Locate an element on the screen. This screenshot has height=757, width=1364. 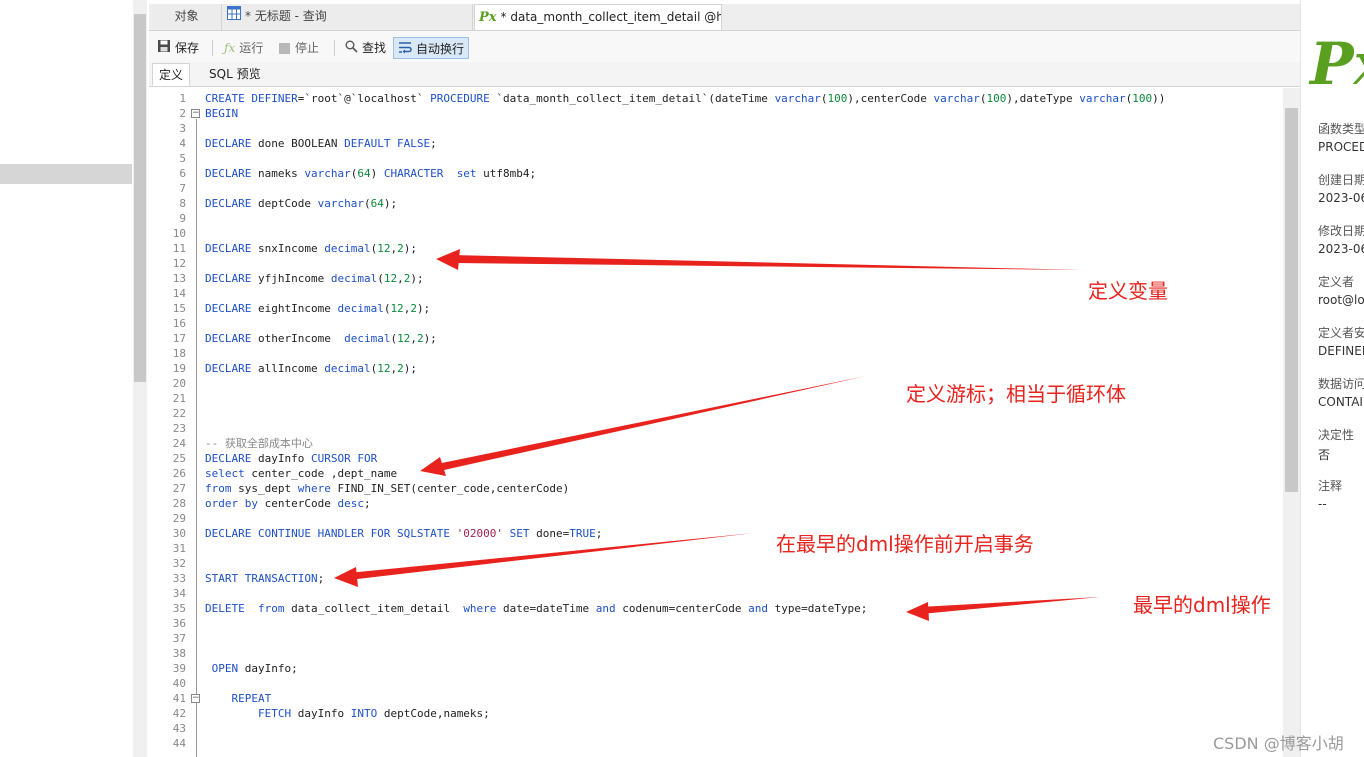
prop-definer-label: 定义者 is located at coordinates (1336, 282).